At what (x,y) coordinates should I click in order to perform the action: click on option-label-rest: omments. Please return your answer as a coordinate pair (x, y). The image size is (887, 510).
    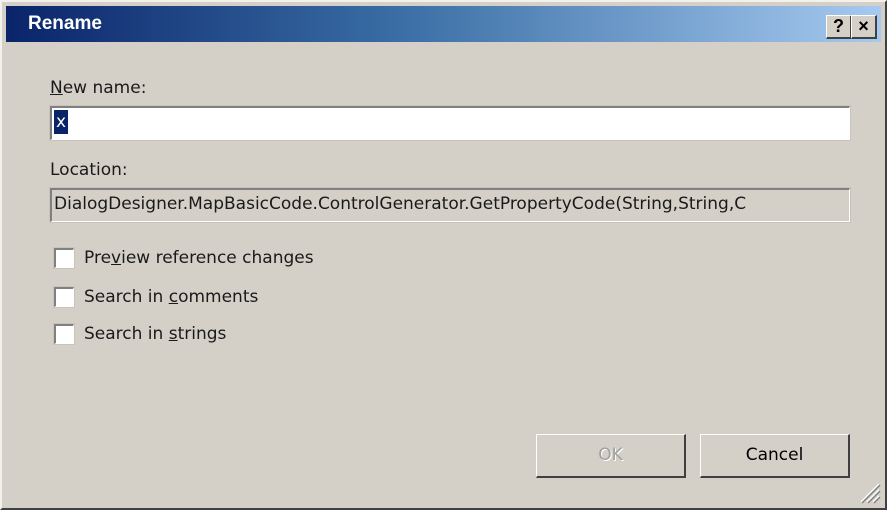
    Looking at the image, I should click on (218, 297).